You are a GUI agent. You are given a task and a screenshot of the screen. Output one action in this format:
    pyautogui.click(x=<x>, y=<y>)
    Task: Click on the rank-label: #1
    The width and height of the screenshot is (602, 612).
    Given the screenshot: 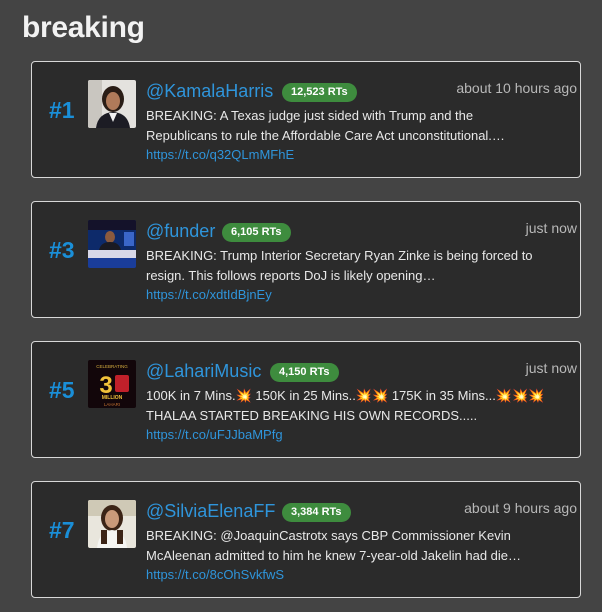 What is the action you would take?
    pyautogui.click(x=62, y=110)
    